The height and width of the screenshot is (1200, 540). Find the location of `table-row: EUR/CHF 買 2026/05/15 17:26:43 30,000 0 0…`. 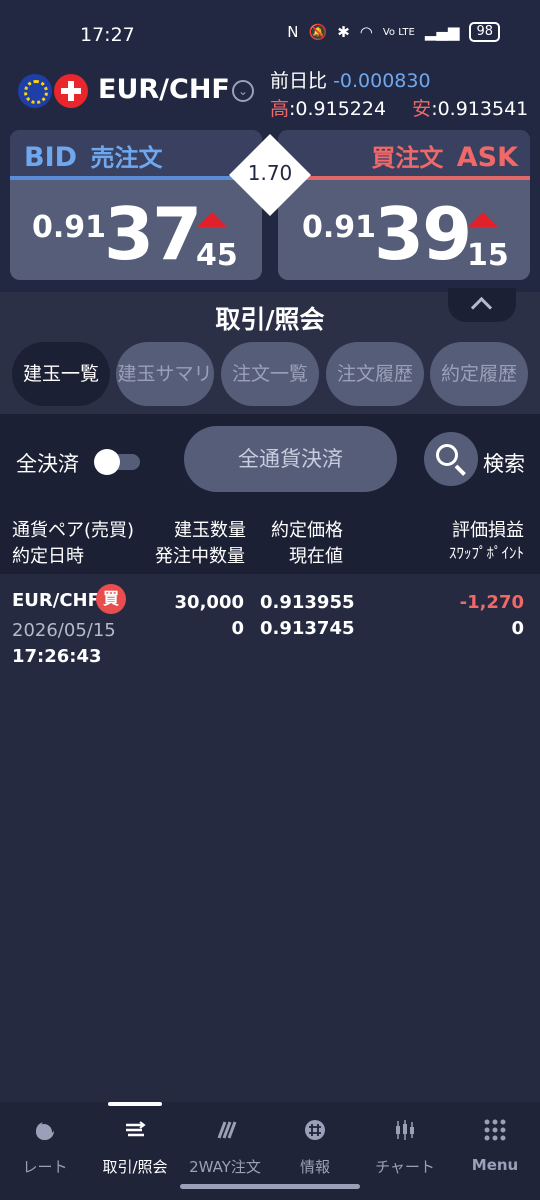

table-row: EUR/CHF 買 2026/05/15 17:26:43 30,000 0 0… is located at coordinates (270, 624).